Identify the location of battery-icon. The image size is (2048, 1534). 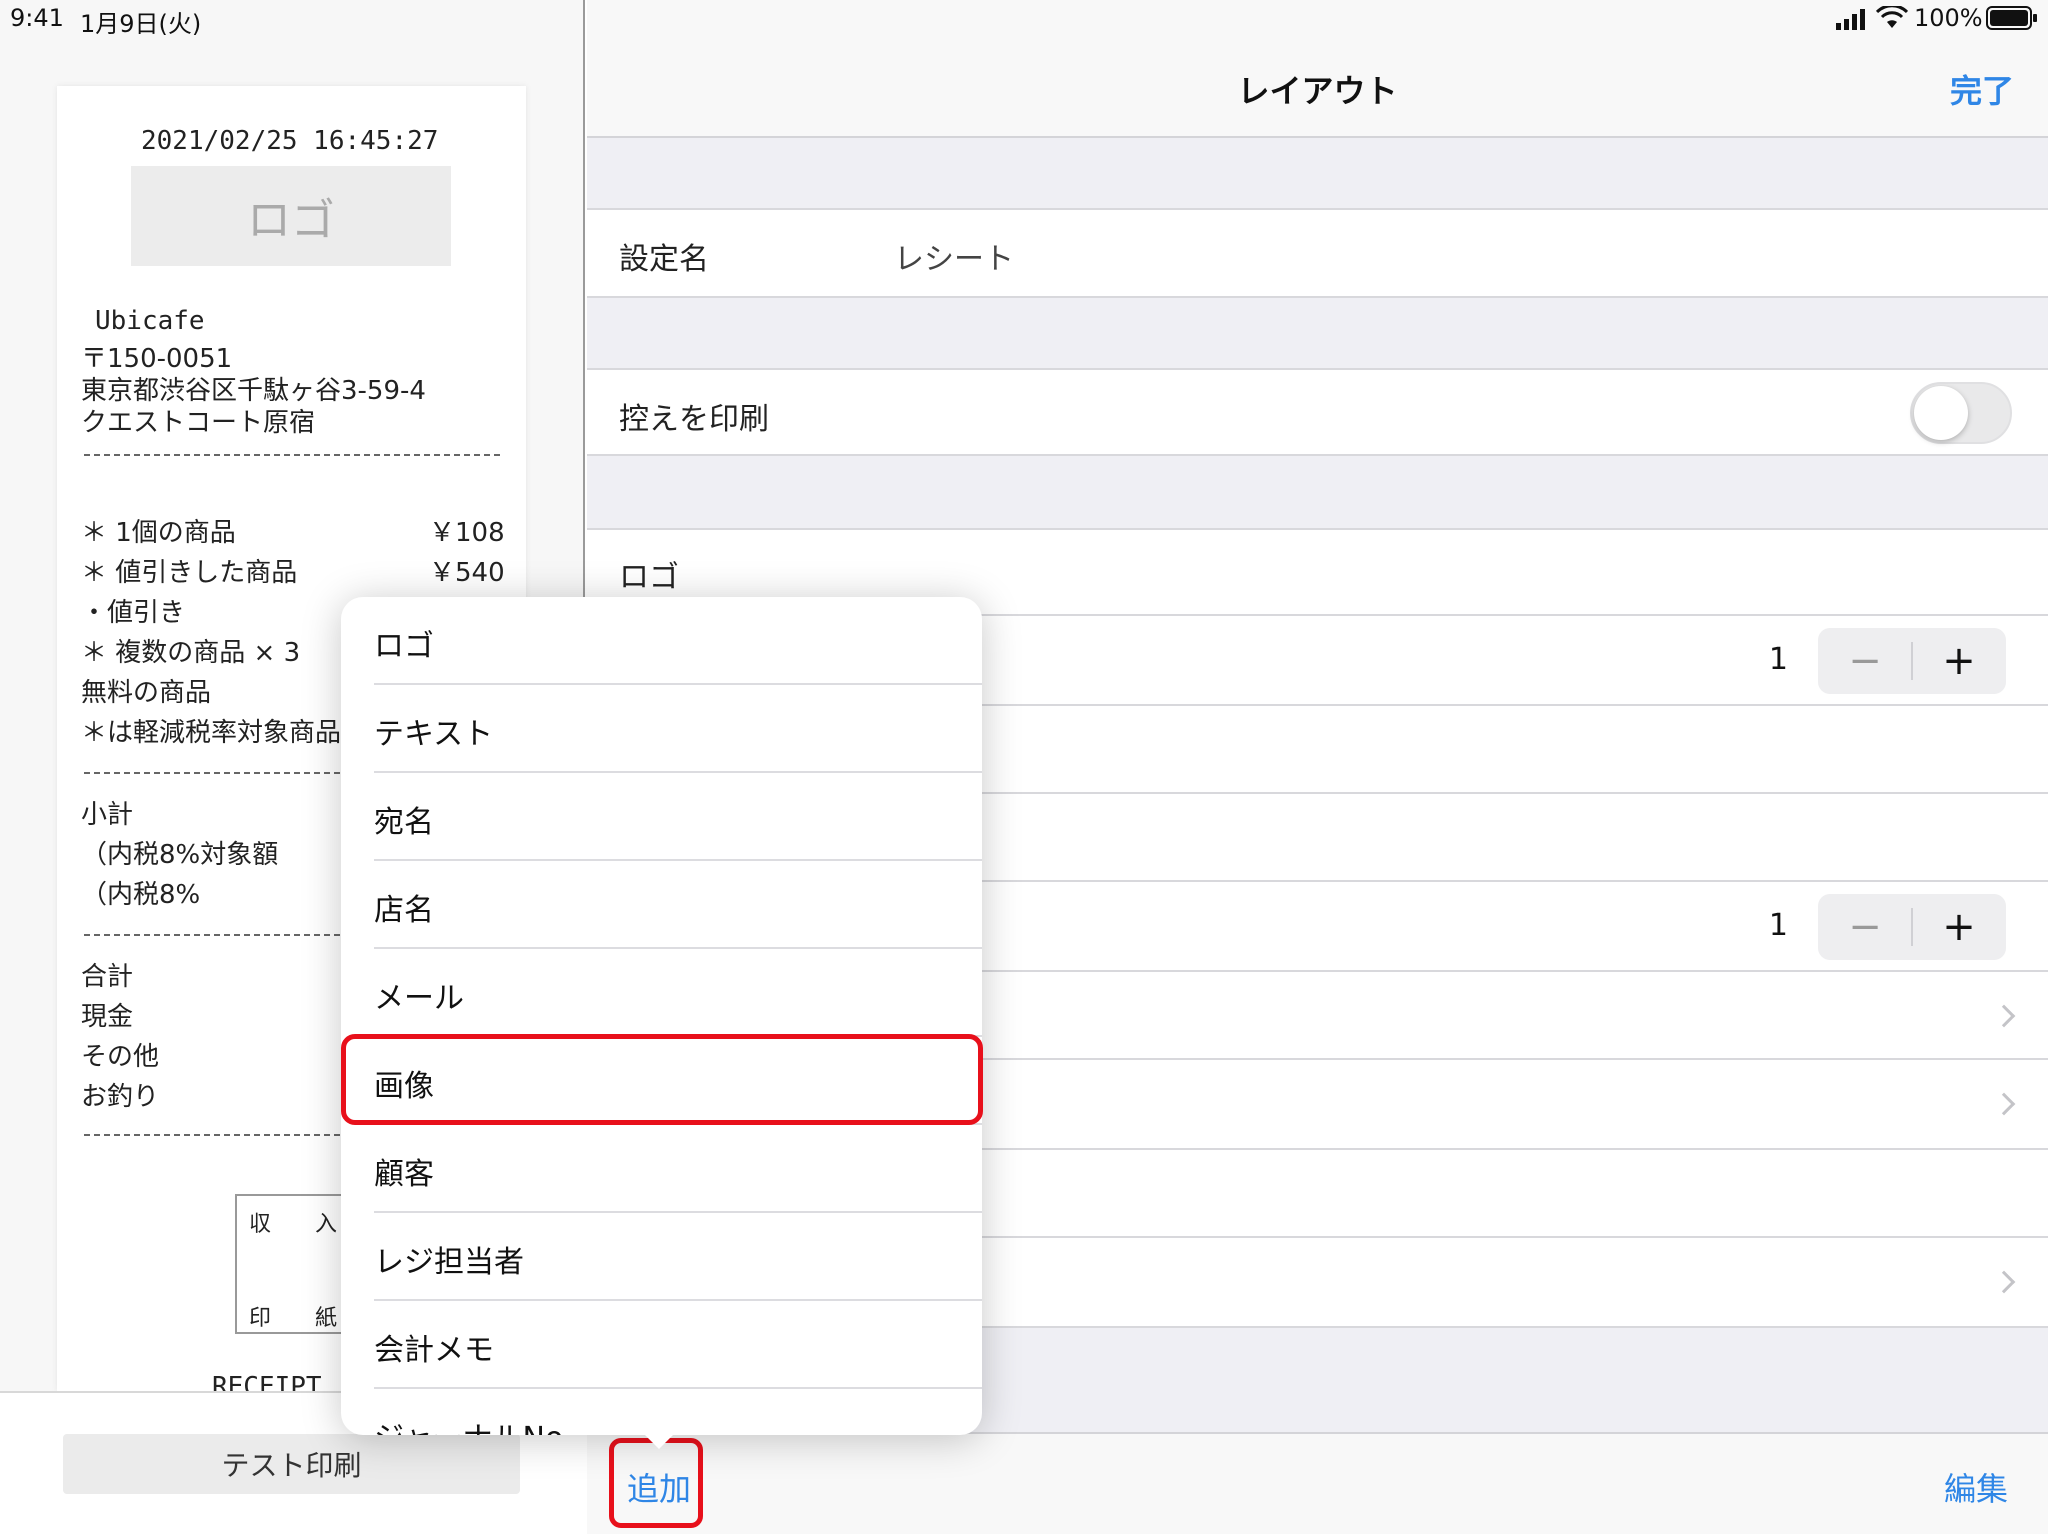
(2012, 18).